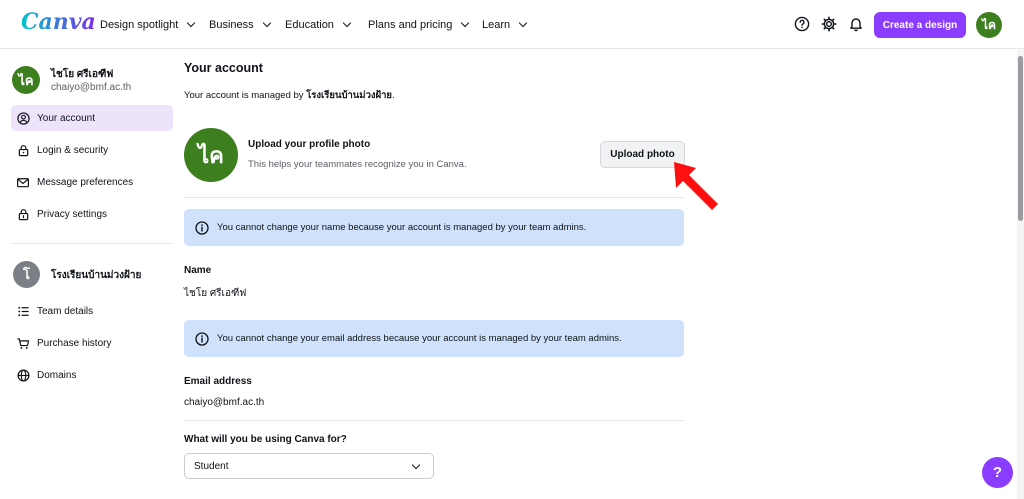  Describe the element at coordinates (1020, 138) in the screenshot. I see `scrollbar-thumb` at that location.